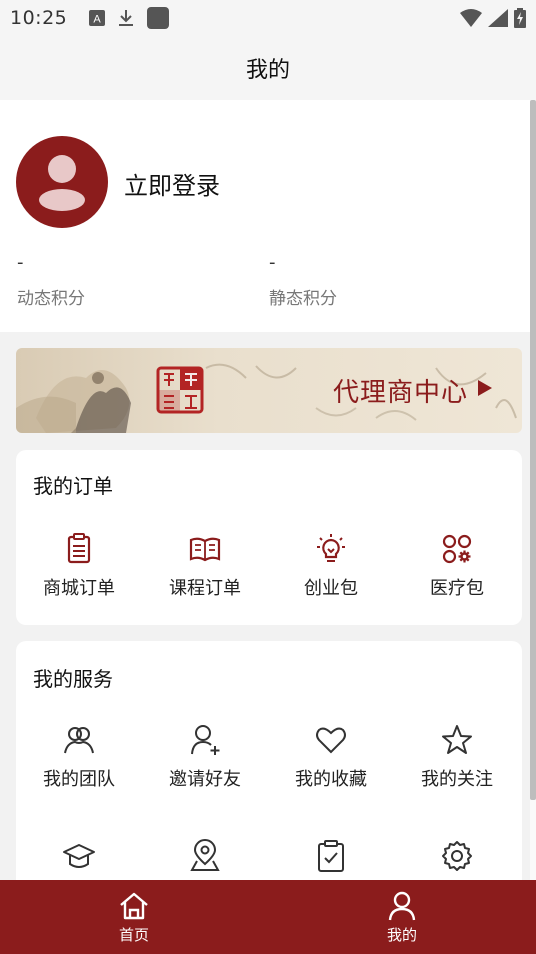  I want to click on service-item-courses, so click(79, 856).